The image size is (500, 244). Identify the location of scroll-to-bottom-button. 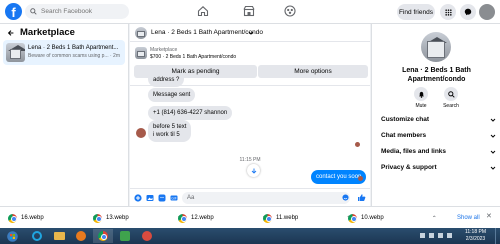
(253, 170).